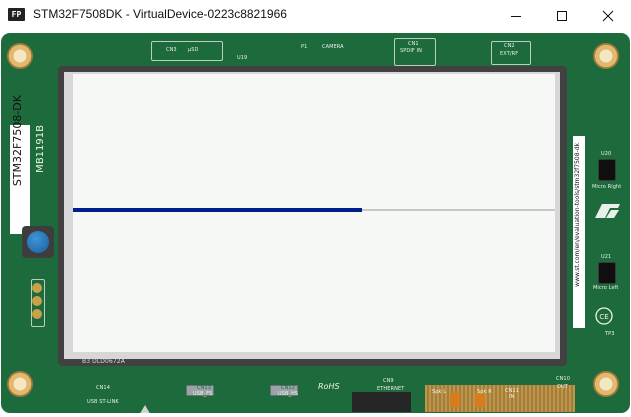 Image resolution: width=631 pixels, height=417 pixels. I want to click on minimize-button, so click(516, 15).